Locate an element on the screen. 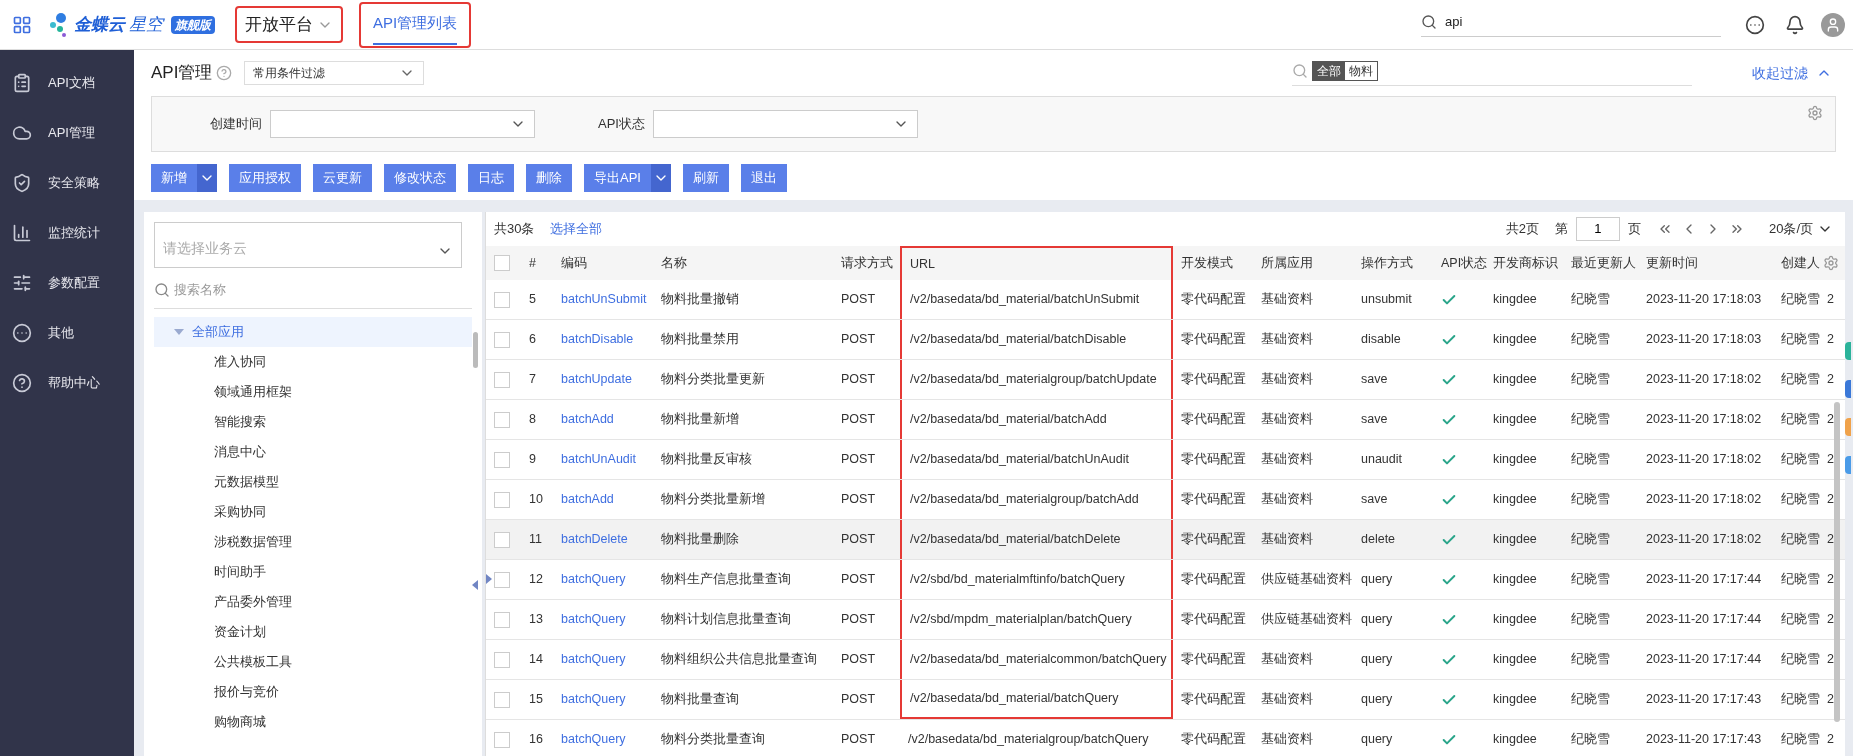  toolbar-button: 日志 is located at coordinates (491, 178).